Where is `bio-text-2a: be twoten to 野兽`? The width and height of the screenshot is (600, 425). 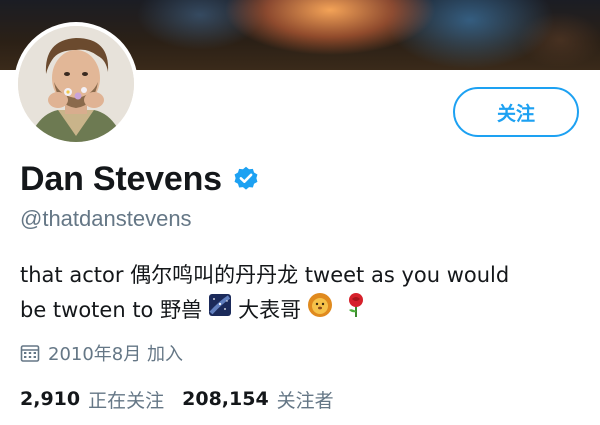 bio-text-2a: be twoten to 野兽 is located at coordinates (111, 310).